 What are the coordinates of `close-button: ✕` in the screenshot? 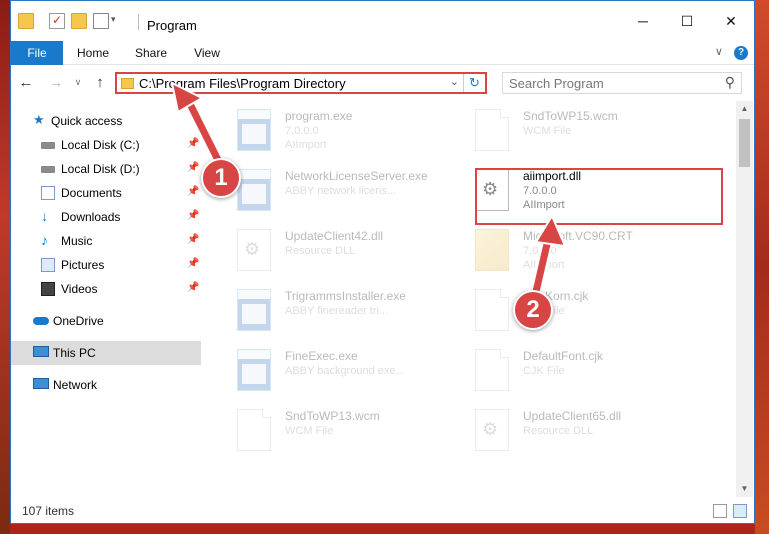 It's located at (731, 21).